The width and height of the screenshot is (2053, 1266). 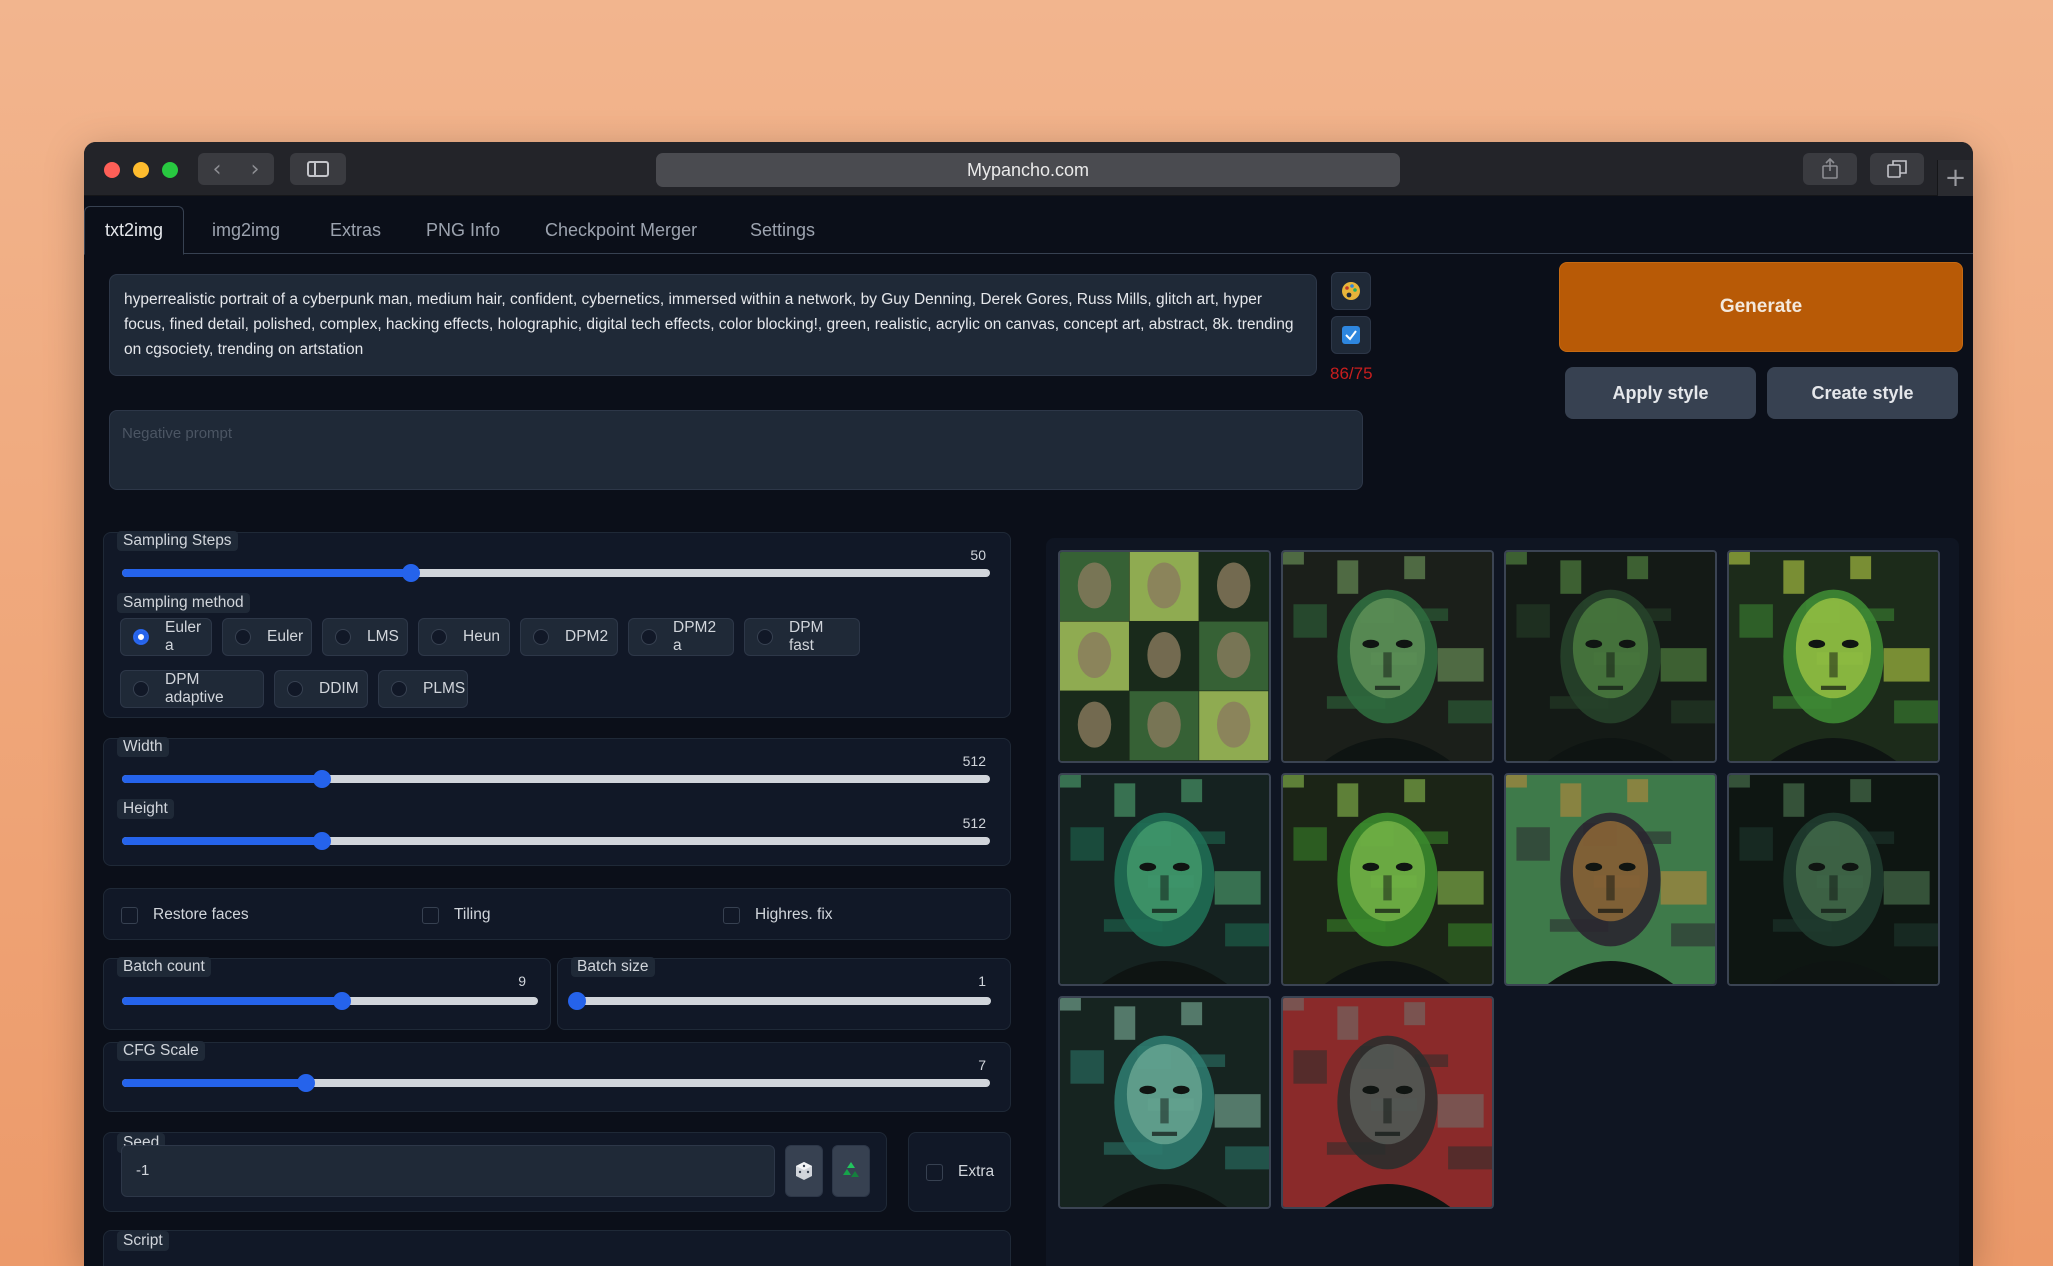 What do you see at coordinates (134, 230) in the screenshot?
I see `tab-txt2img: txt2img` at bounding box center [134, 230].